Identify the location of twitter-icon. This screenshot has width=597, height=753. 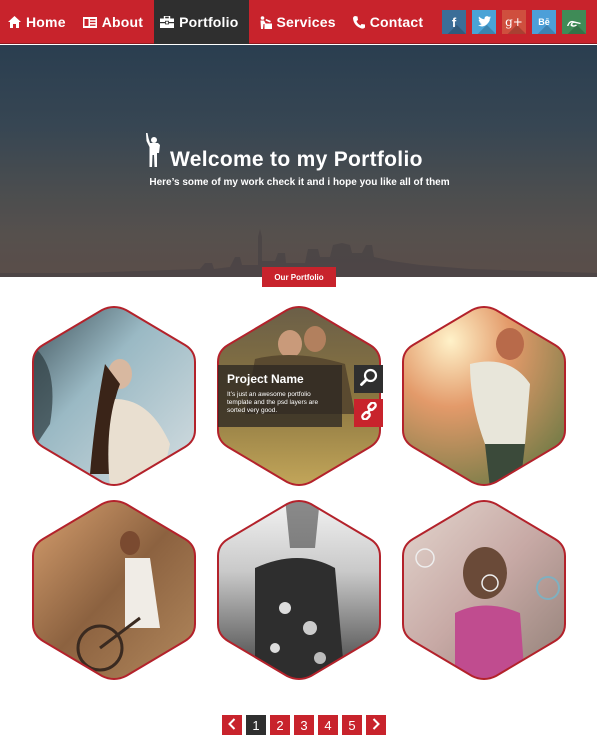
(484, 22).